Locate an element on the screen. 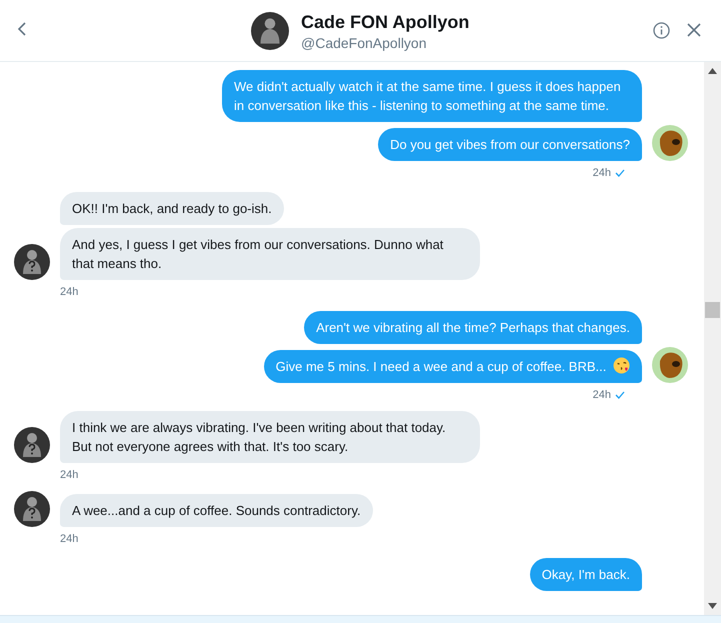 Image resolution: width=721 pixels, height=623 pixels. scroll-thumb is located at coordinates (712, 310).